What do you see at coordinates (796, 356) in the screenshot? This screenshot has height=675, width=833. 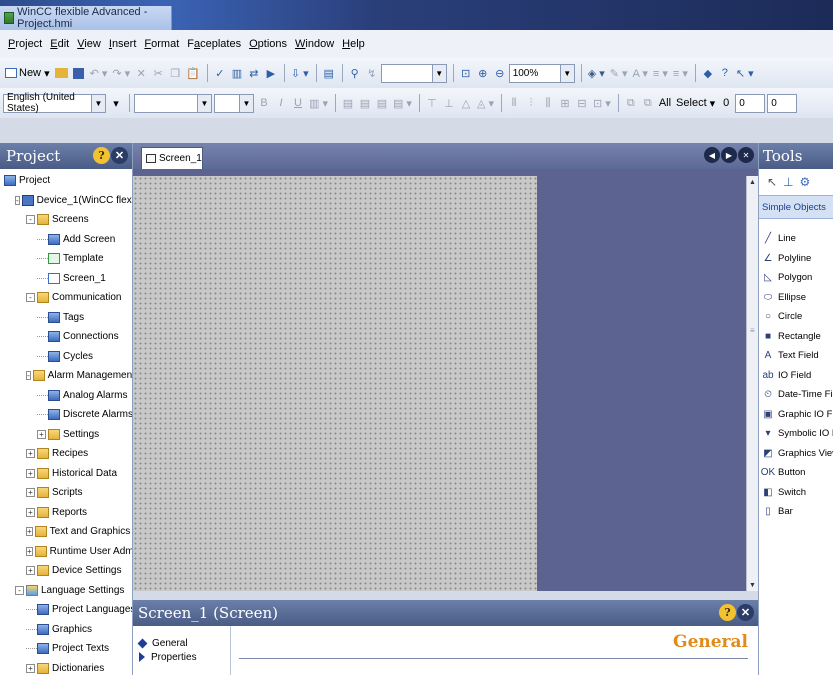 I see `tool-text-field: A Text Field` at bounding box center [796, 356].